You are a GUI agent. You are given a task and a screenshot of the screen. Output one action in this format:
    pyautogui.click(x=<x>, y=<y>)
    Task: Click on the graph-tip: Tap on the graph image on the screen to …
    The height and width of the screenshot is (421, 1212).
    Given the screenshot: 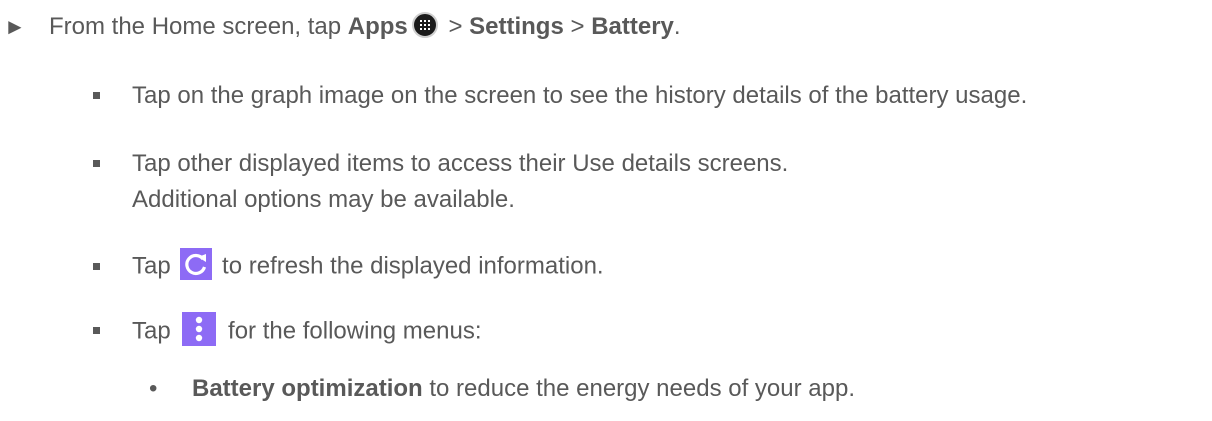 What is the action you would take?
    pyautogui.click(x=580, y=95)
    